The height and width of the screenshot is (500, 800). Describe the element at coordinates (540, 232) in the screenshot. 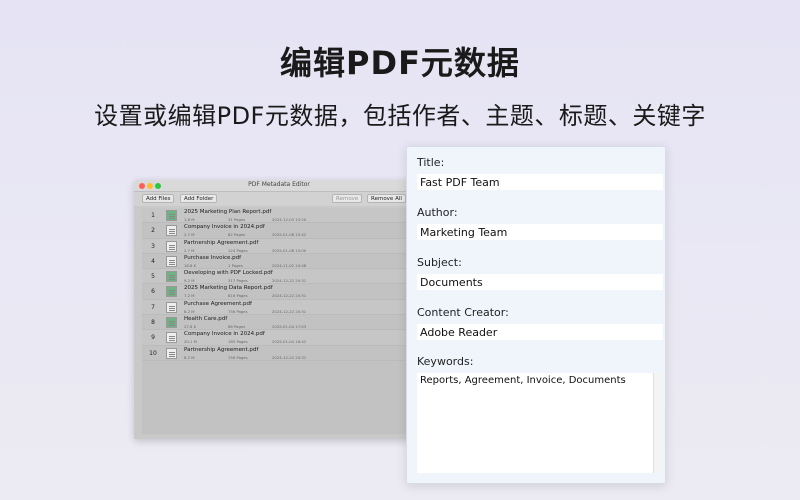

I see `author-field: Marketing Team` at that location.